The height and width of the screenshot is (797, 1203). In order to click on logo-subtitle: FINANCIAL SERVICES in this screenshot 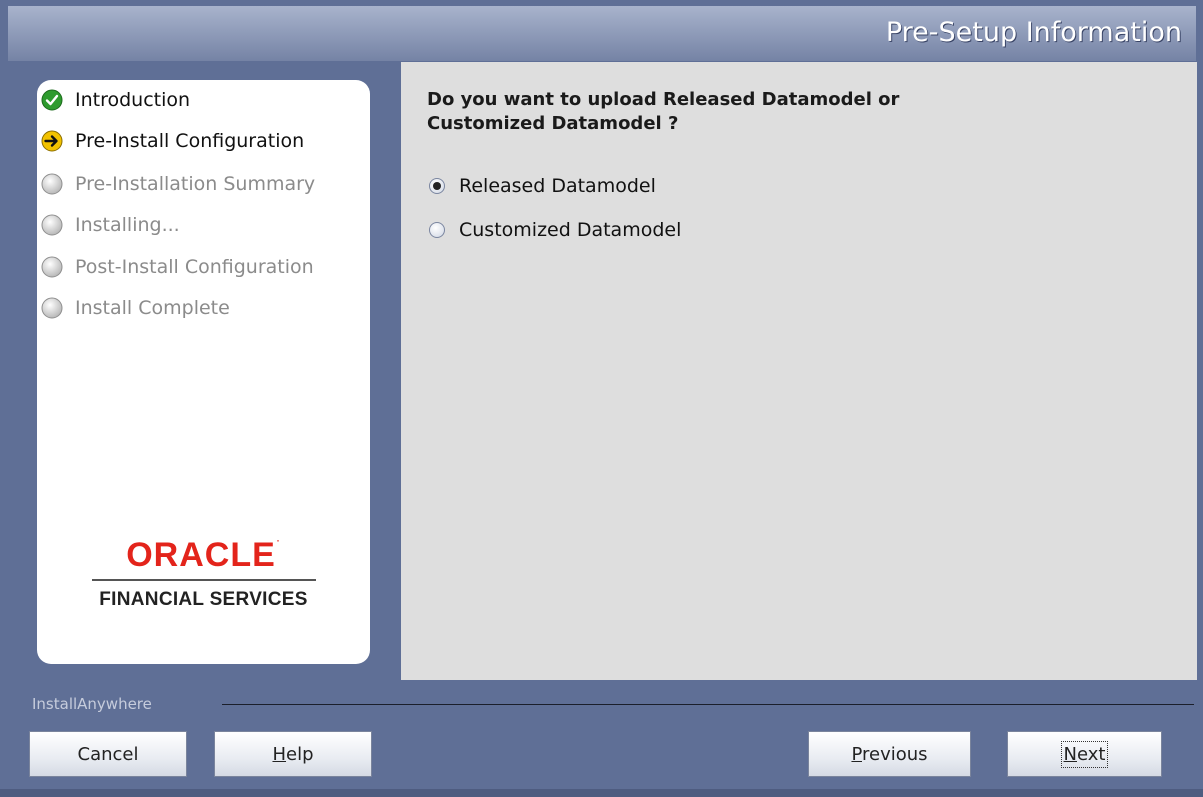, I will do `click(203, 599)`.